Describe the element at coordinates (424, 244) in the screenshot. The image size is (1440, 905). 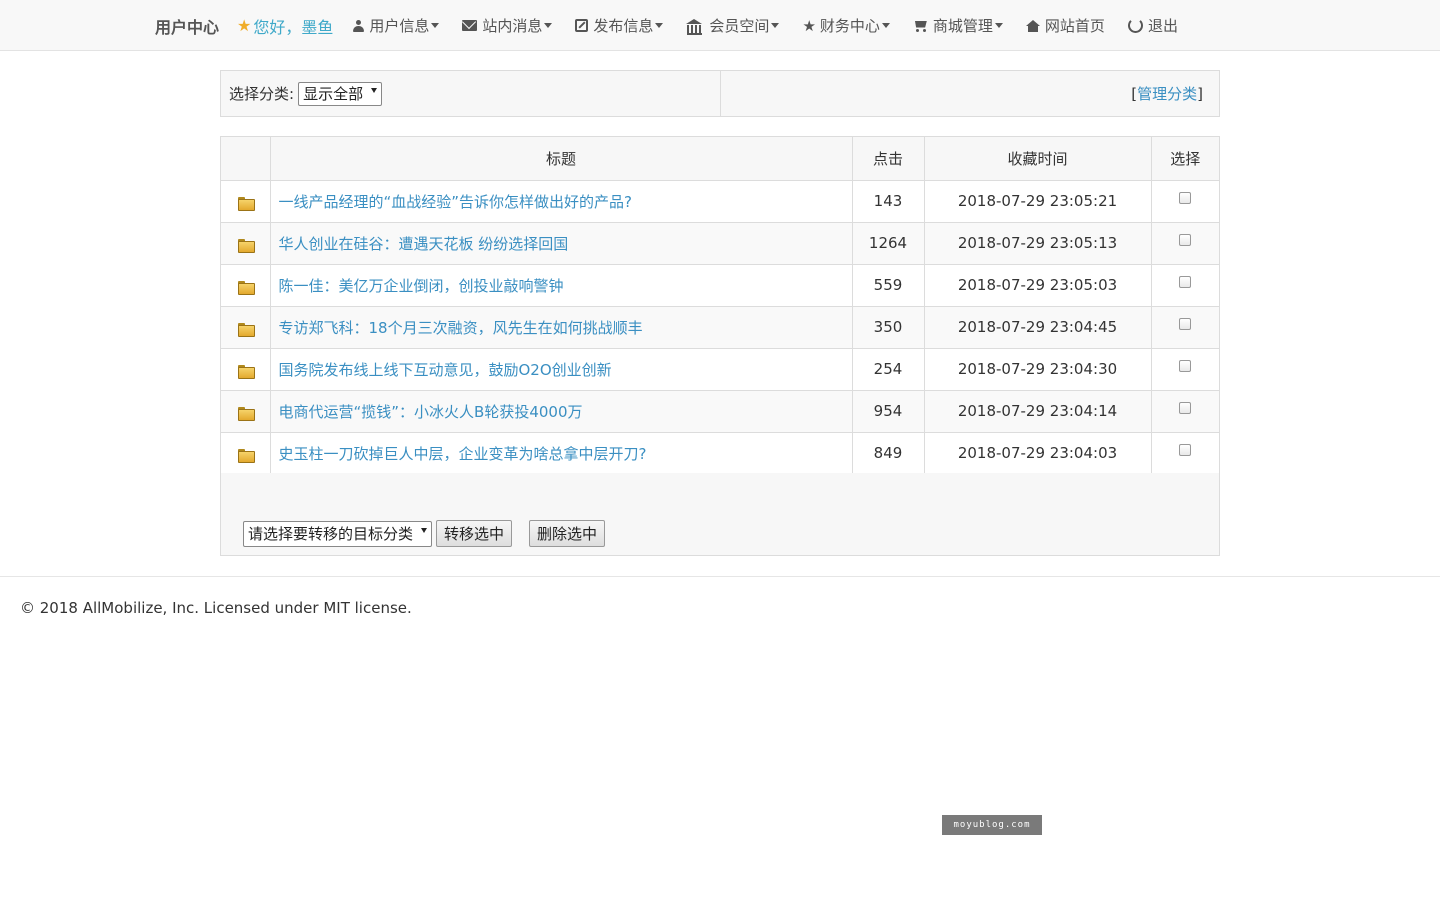
I see `row-title-link: 华人创业在硅谷：遭遇天花板 纷纷选择回国` at that location.